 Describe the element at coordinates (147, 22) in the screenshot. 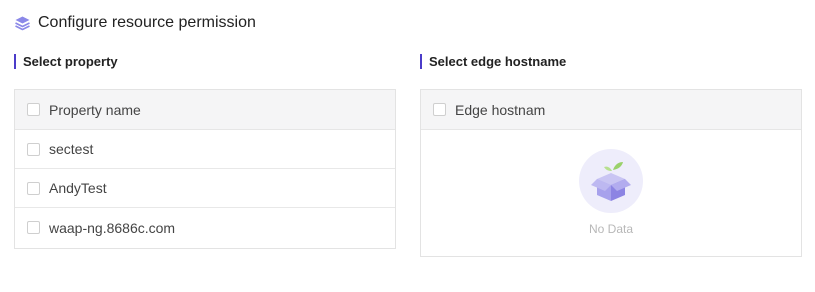

I see `page-title: Configure resource permission` at that location.